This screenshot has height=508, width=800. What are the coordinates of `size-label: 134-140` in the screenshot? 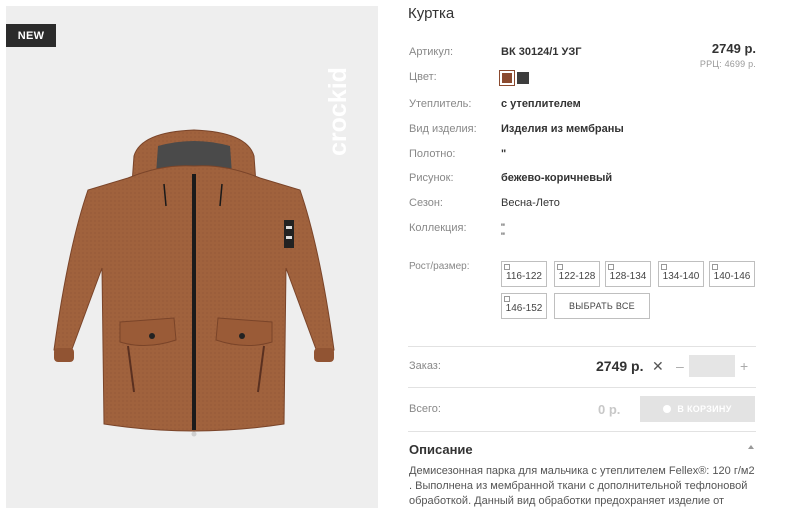 It's located at (681, 276).